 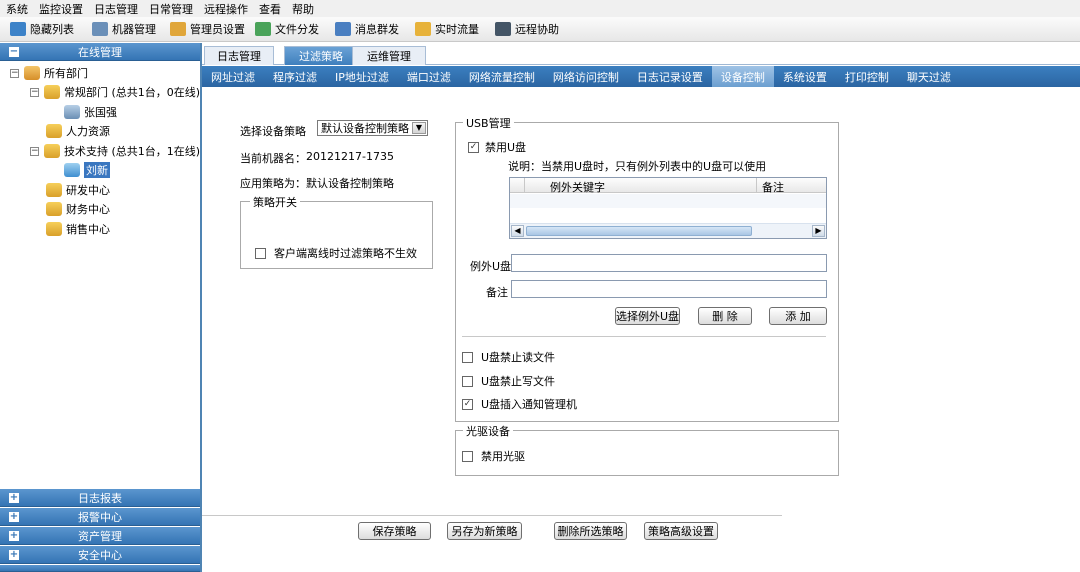 I want to click on computer-online-icon, so click(x=72, y=170).